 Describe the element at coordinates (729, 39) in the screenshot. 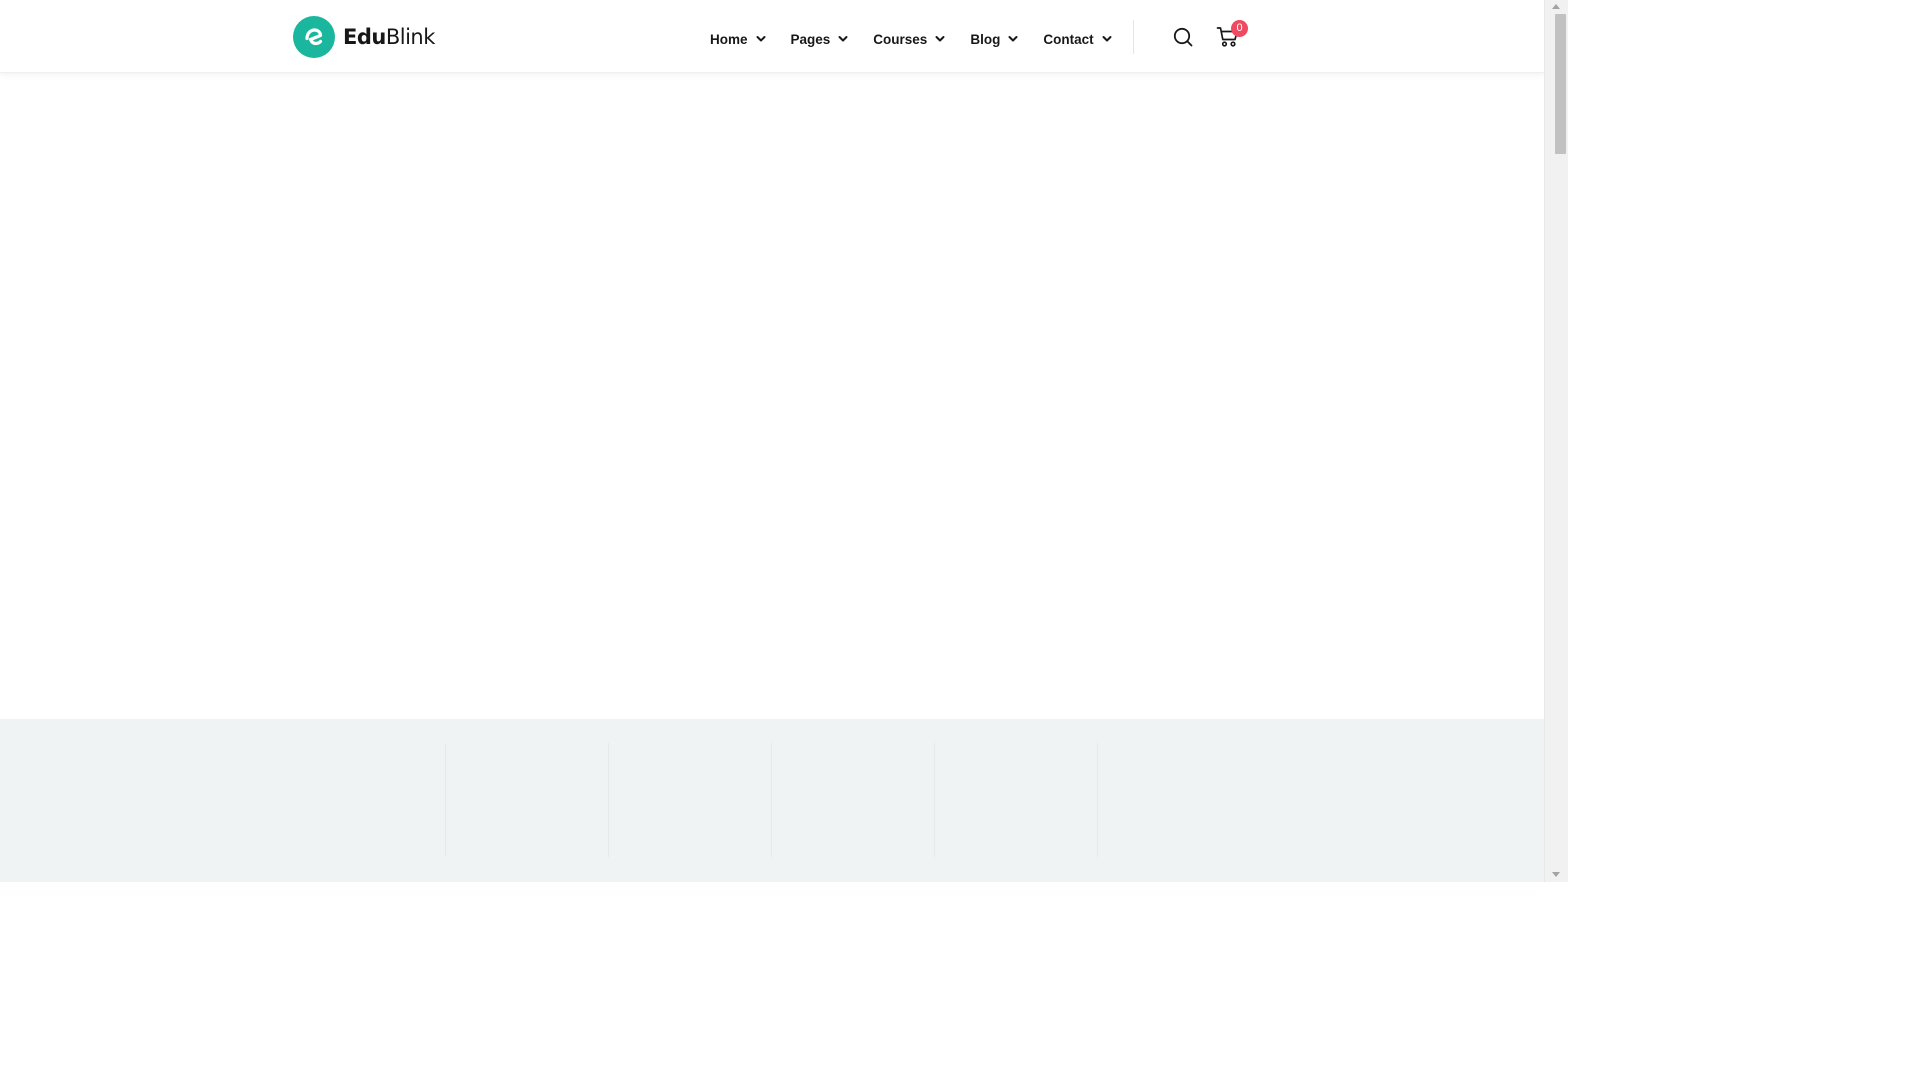

I see `nav-item-label: Home` at that location.